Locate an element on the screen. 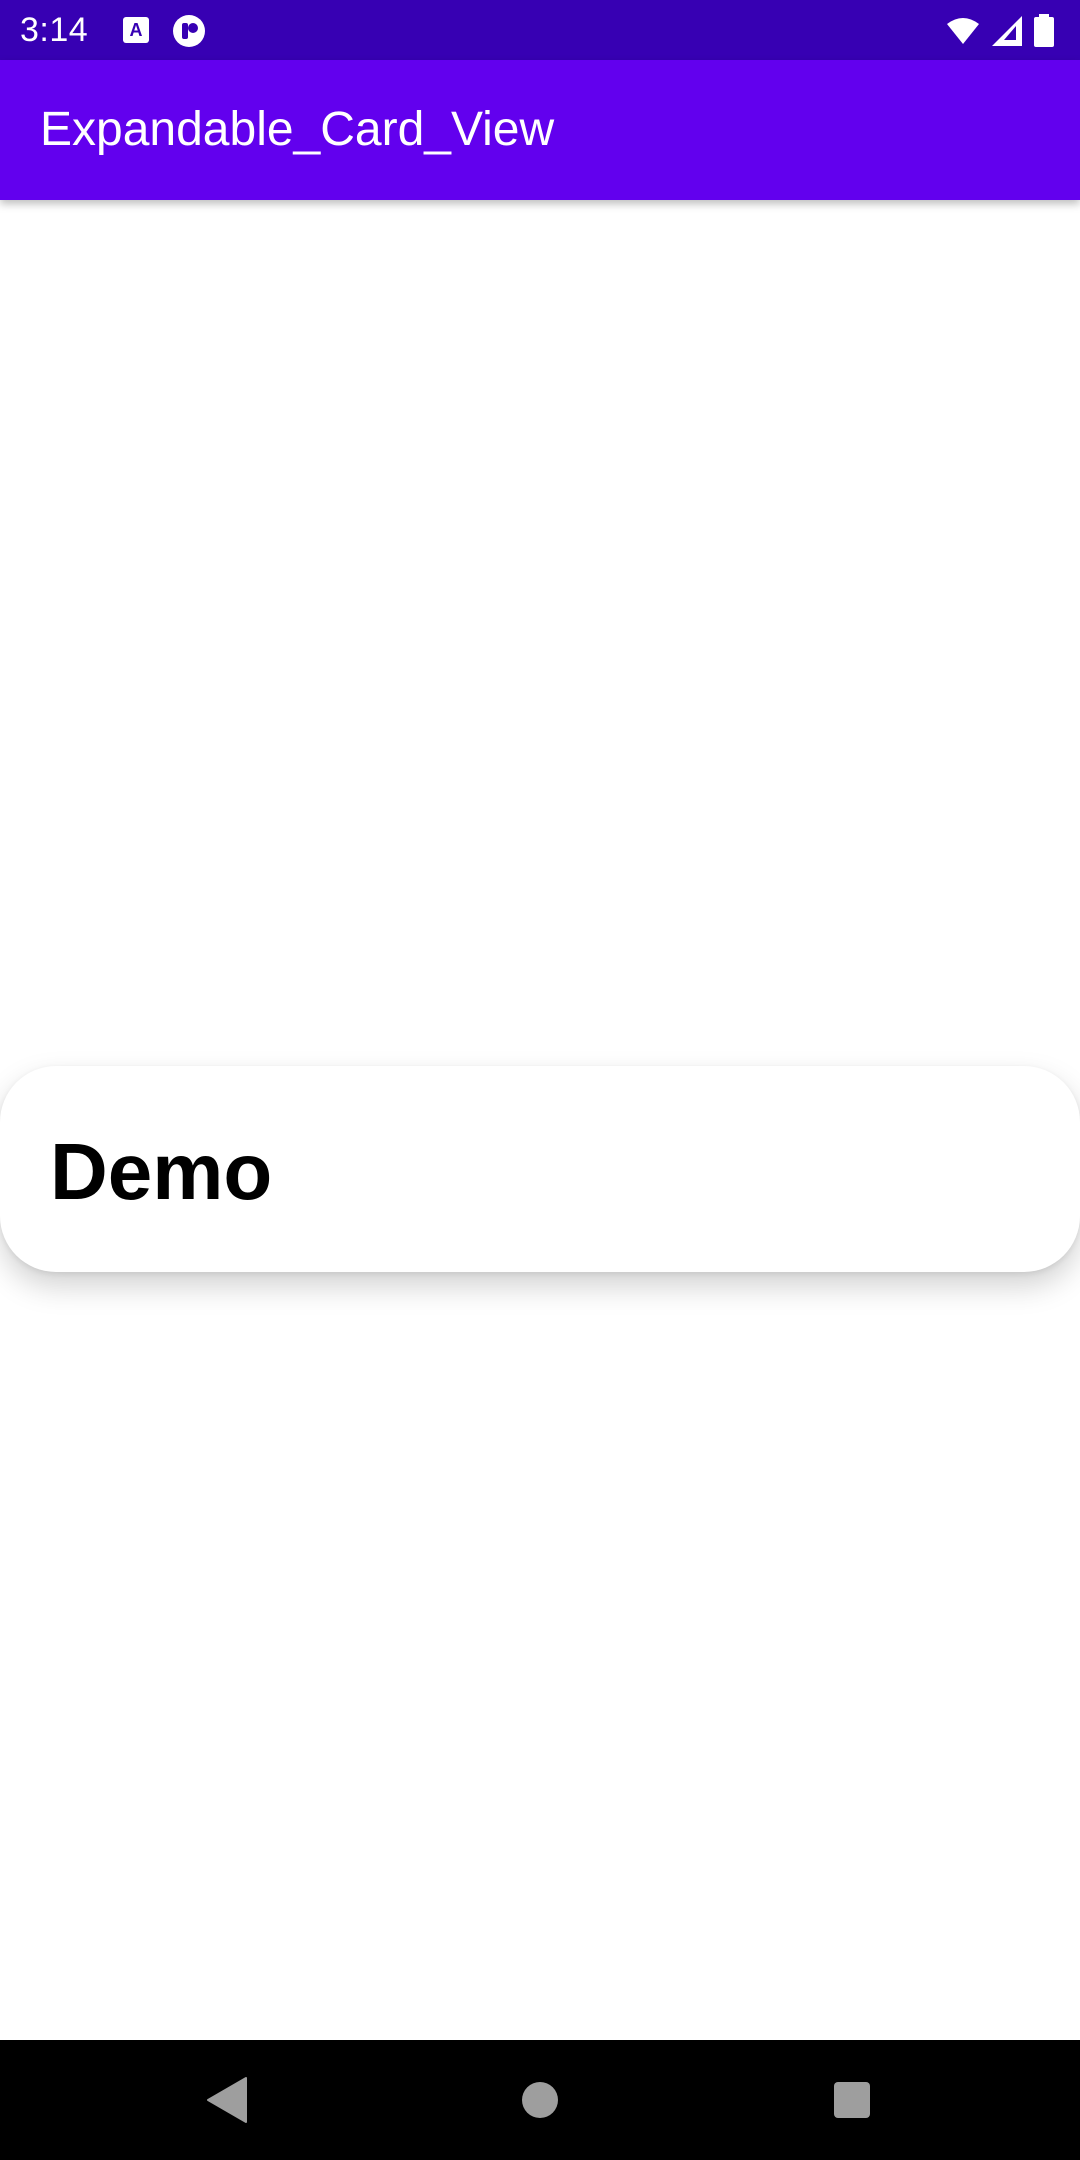  wifi-icon is located at coordinates (963, 31).